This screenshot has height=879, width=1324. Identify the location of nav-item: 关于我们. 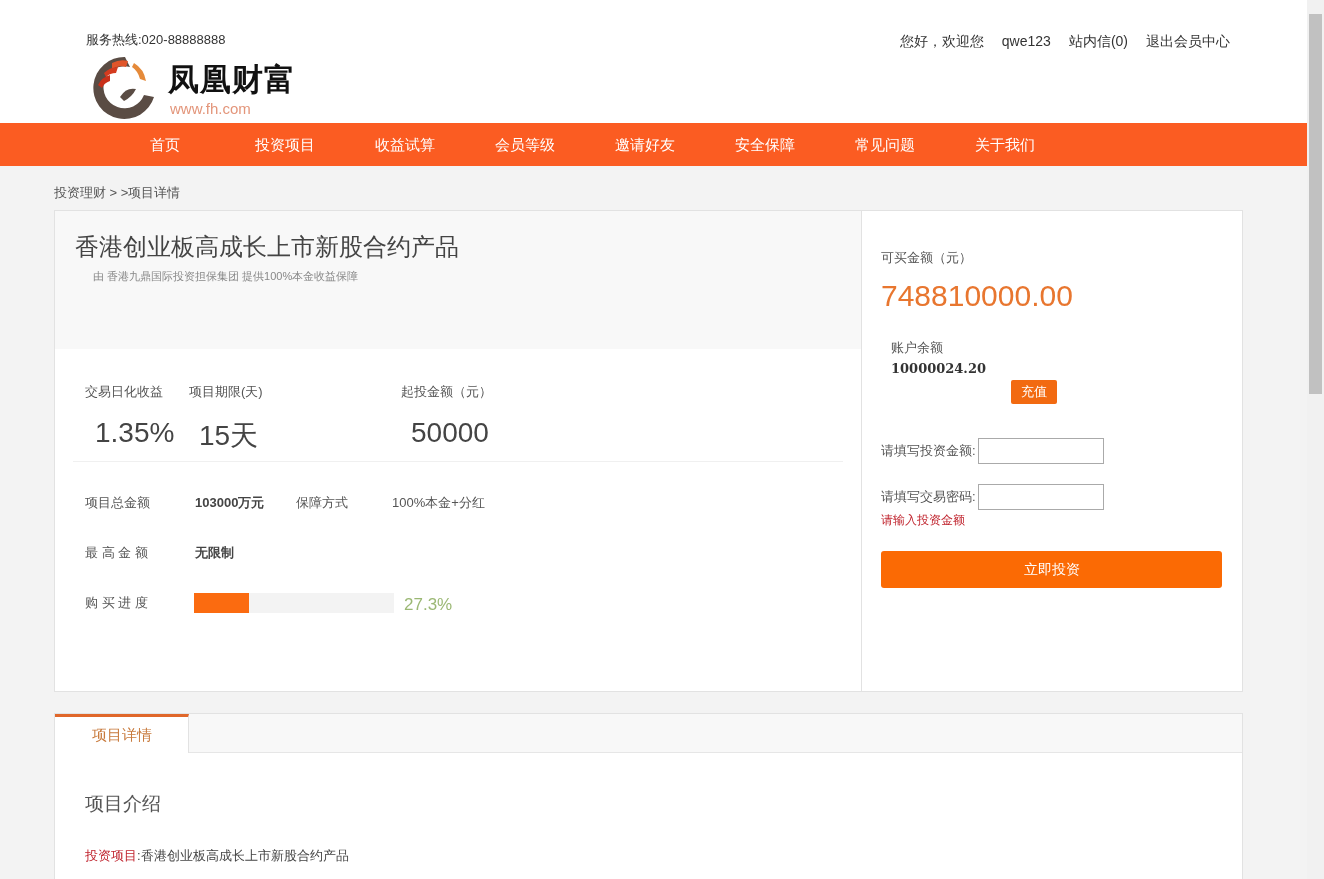
(1005, 144).